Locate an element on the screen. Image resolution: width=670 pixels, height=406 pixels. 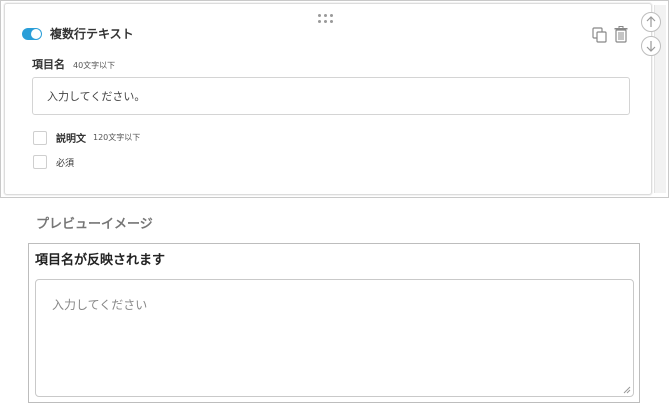
required-label: 必須 is located at coordinates (65, 163).